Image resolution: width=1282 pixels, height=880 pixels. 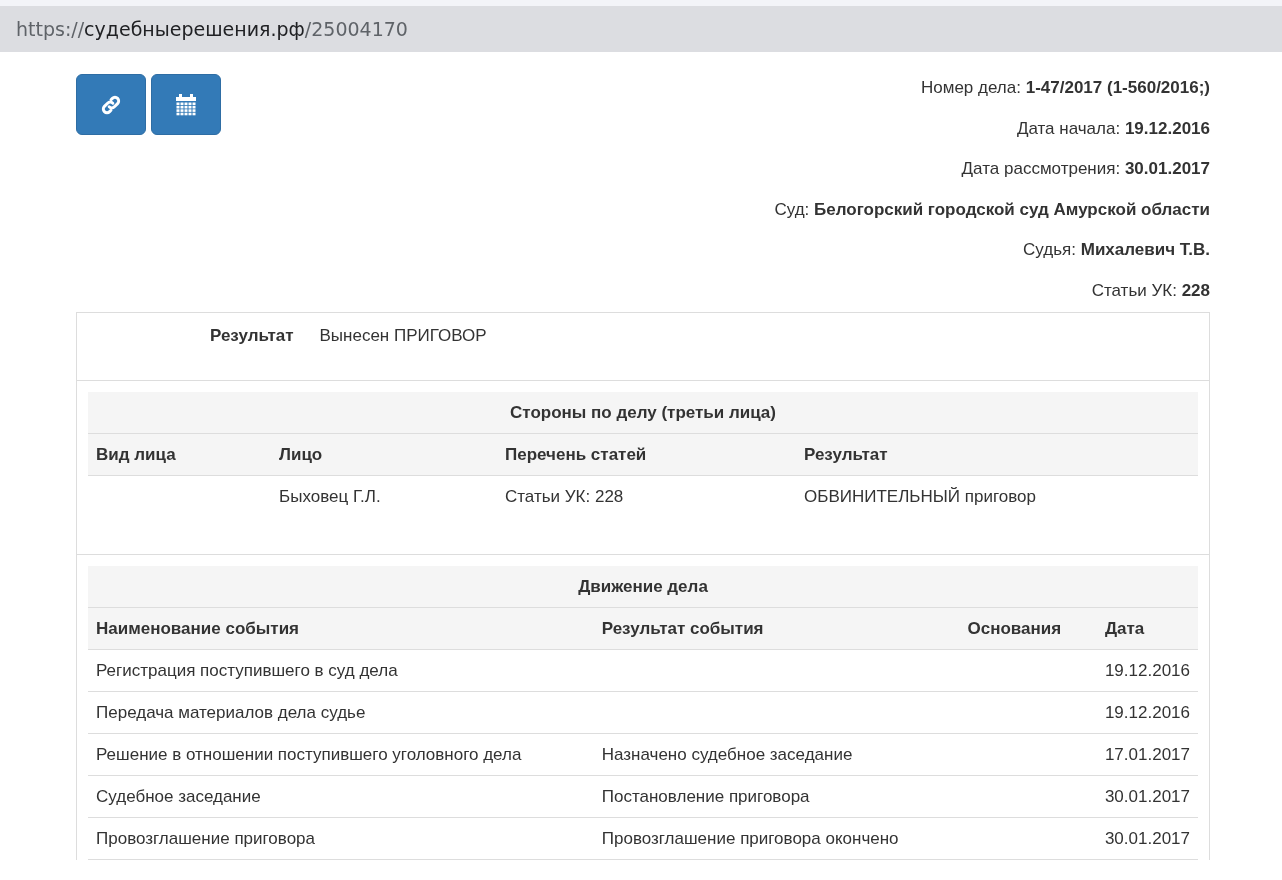 What do you see at coordinates (643, 413) in the screenshot?
I see `table-title: Стороны по делу (третьи лица)` at bounding box center [643, 413].